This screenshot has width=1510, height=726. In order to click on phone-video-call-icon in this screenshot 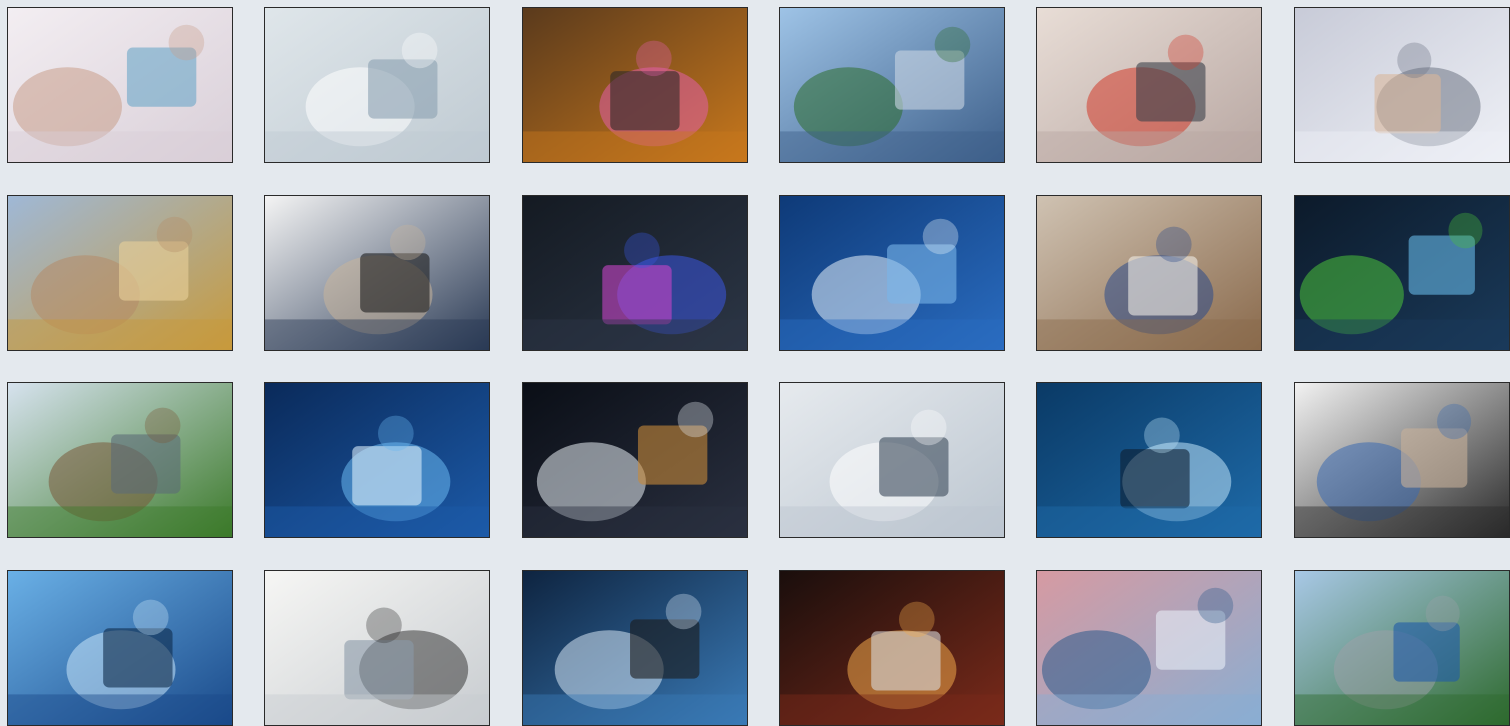, I will do `click(120, 85)`.